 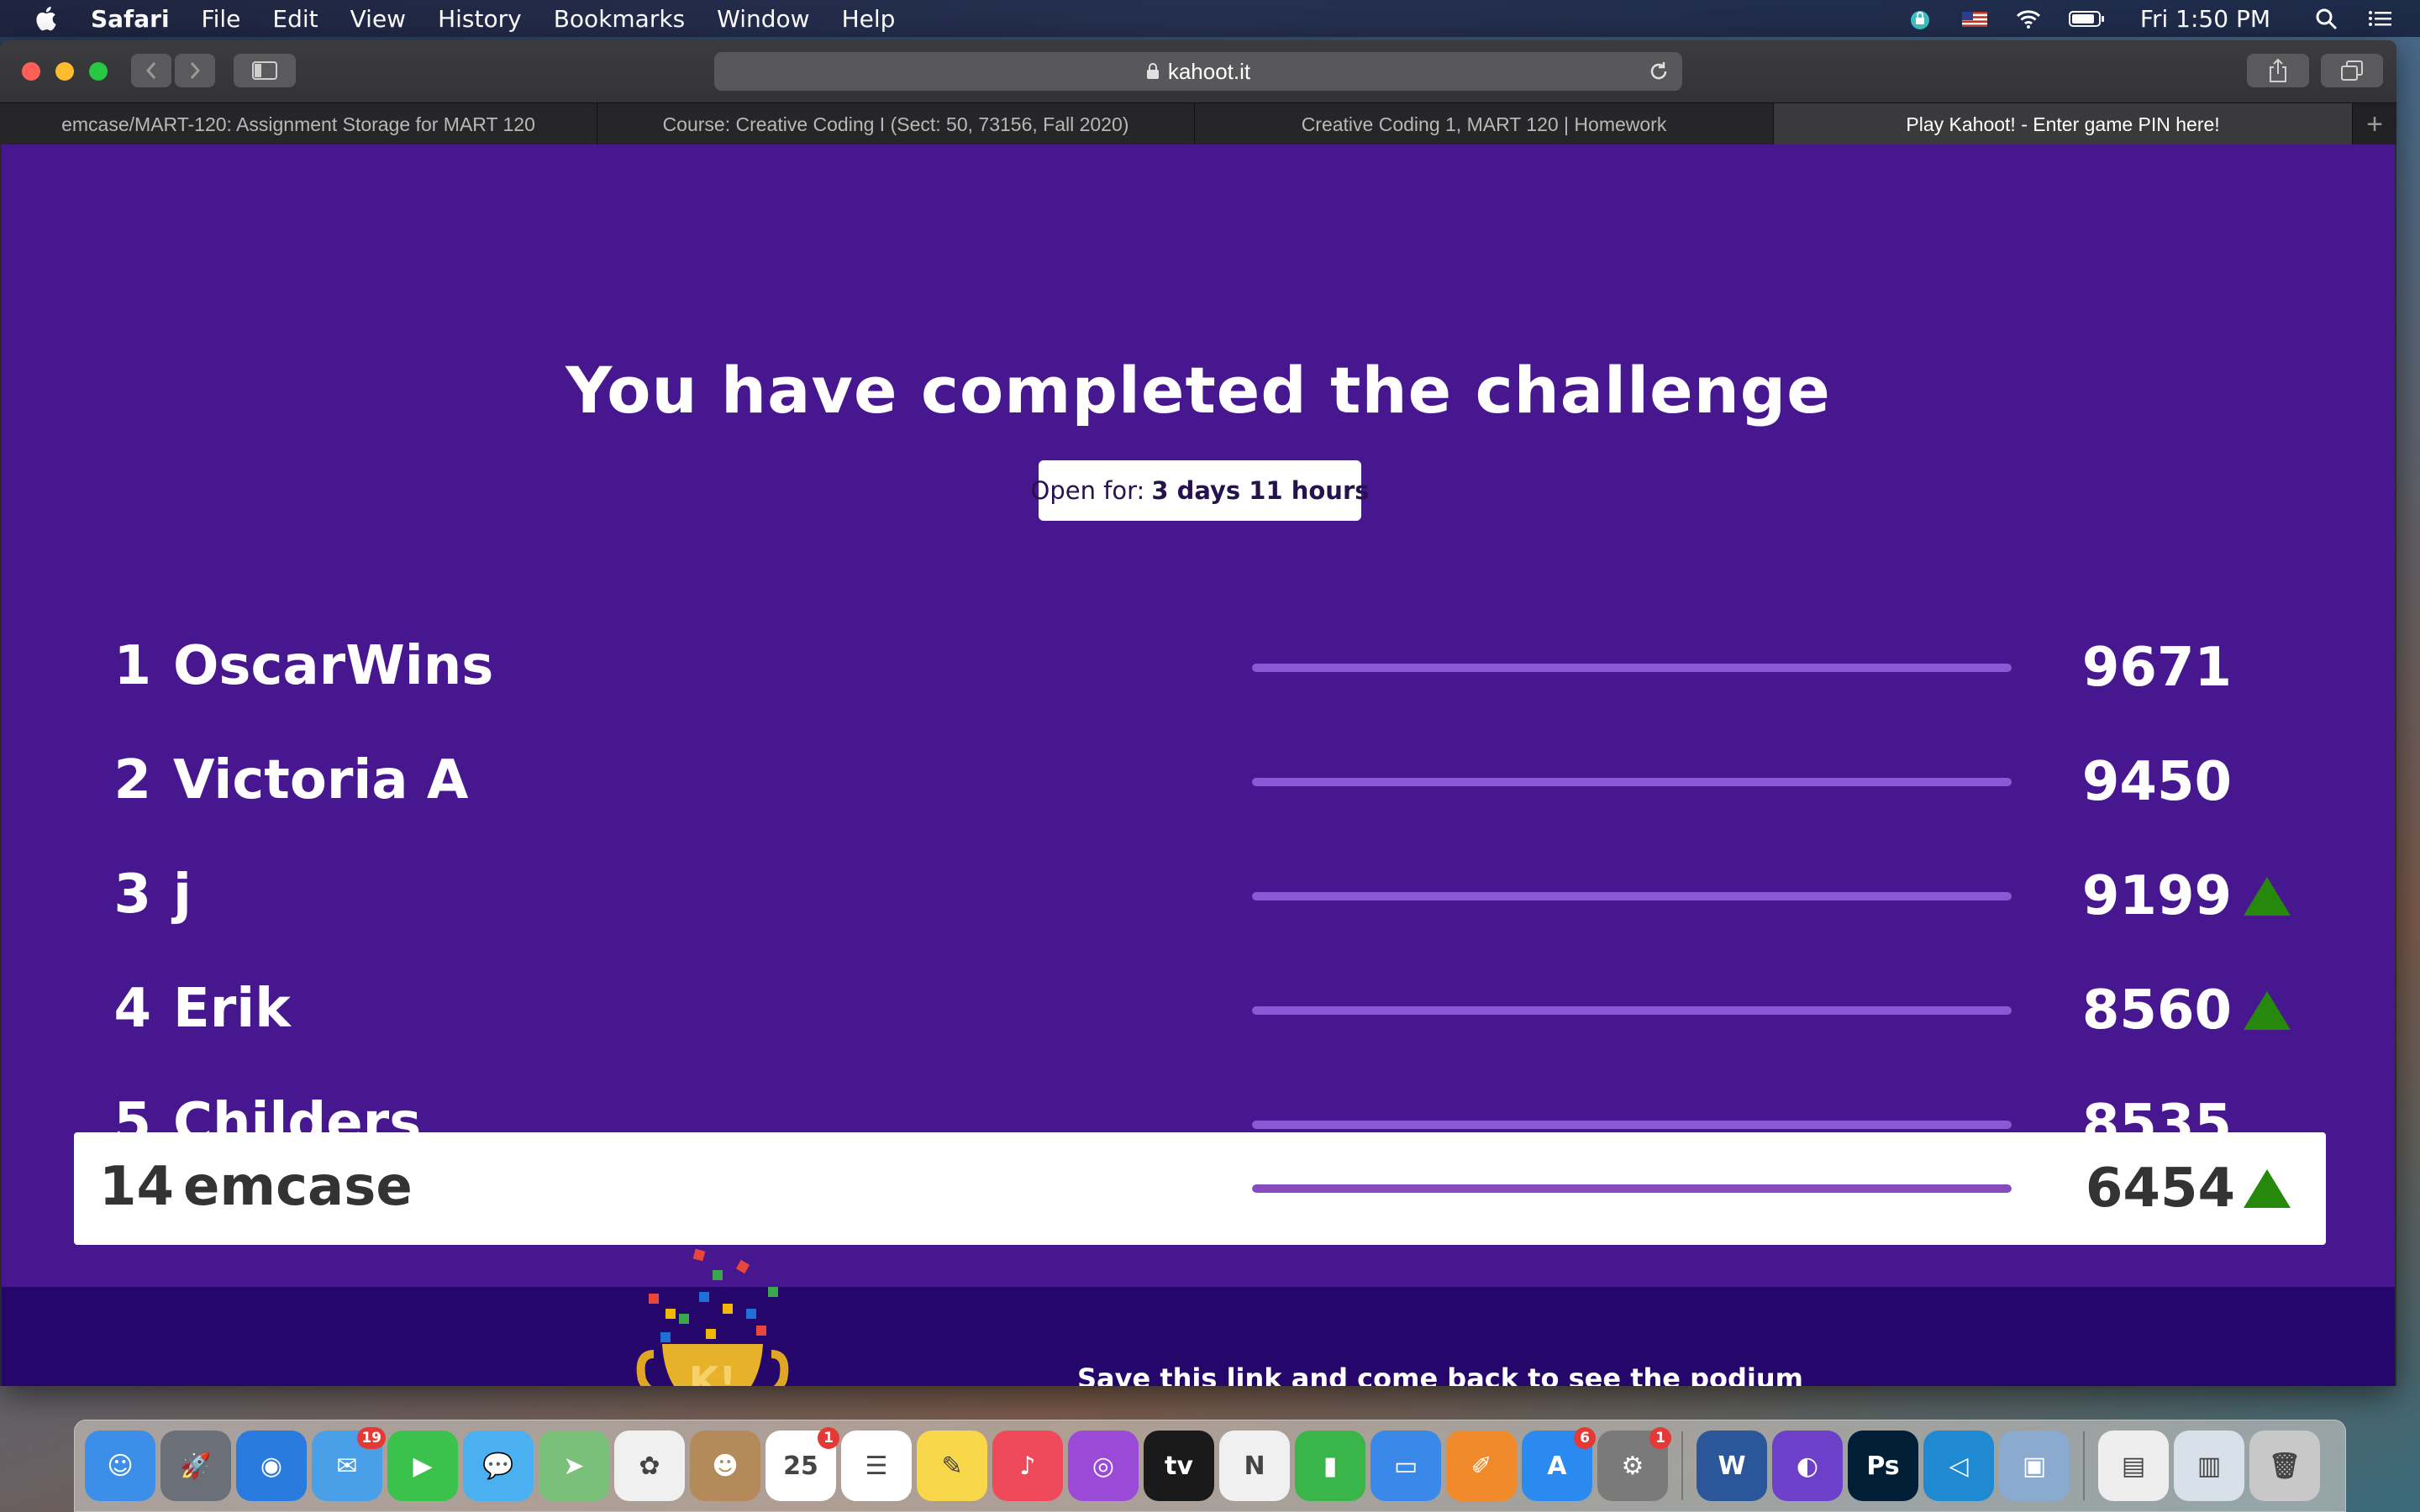 I want to click on dock-separator, so click(x=2084, y=1465).